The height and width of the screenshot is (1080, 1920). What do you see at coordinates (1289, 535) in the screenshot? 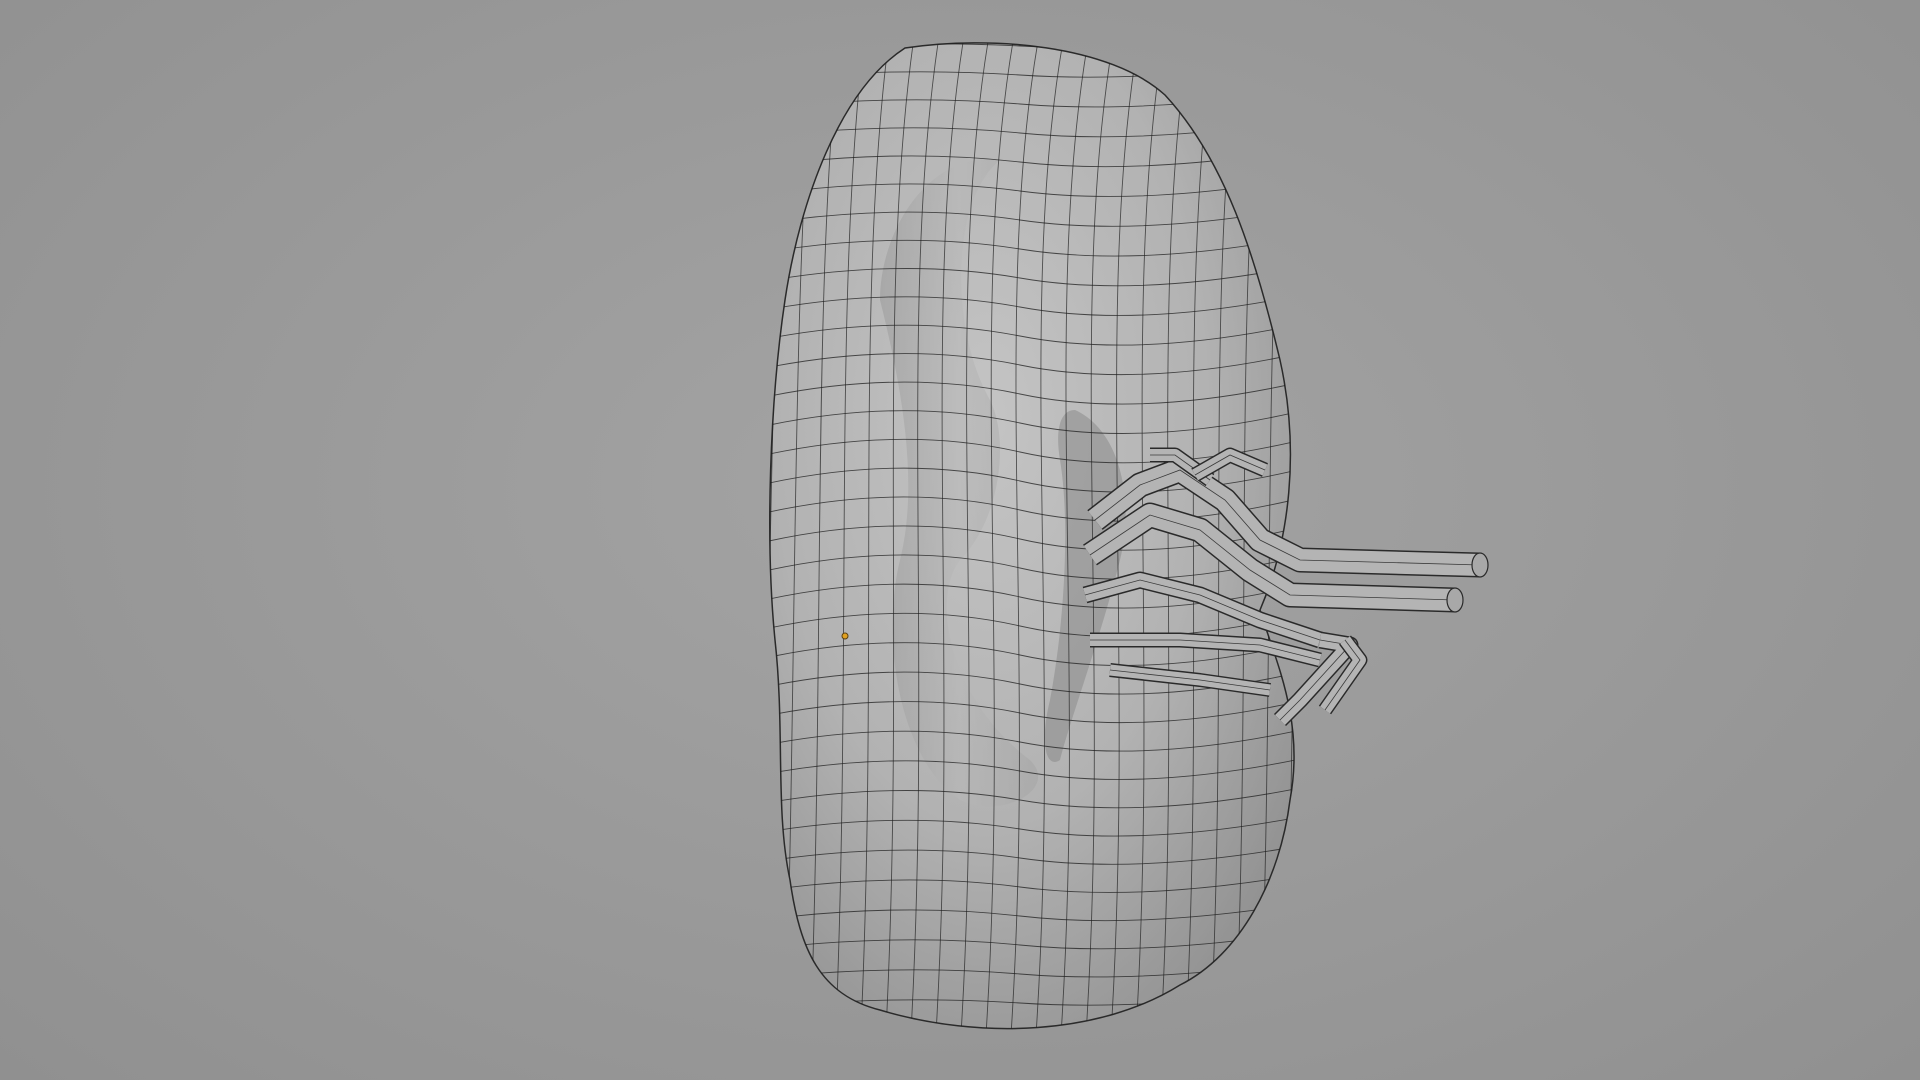
I see `wire-meridian` at bounding box center [1289, 535].